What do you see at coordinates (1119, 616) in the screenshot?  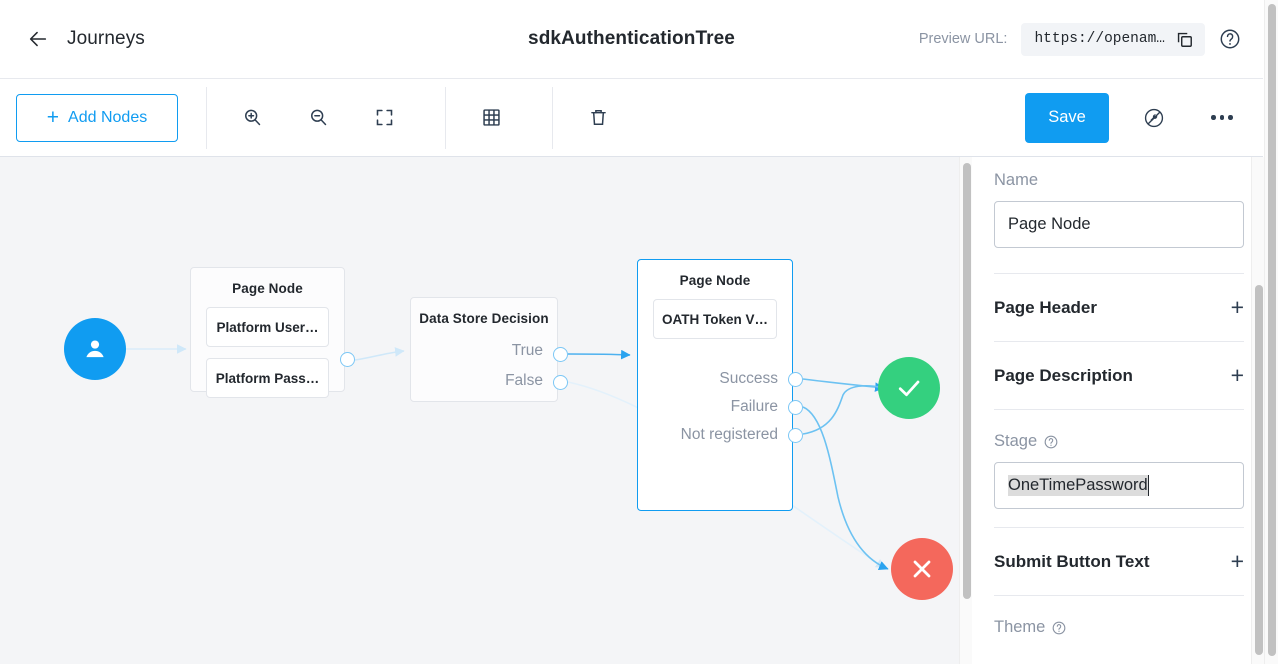 I see `theme-field-label: Theme` at bounding box center [1119, 616].